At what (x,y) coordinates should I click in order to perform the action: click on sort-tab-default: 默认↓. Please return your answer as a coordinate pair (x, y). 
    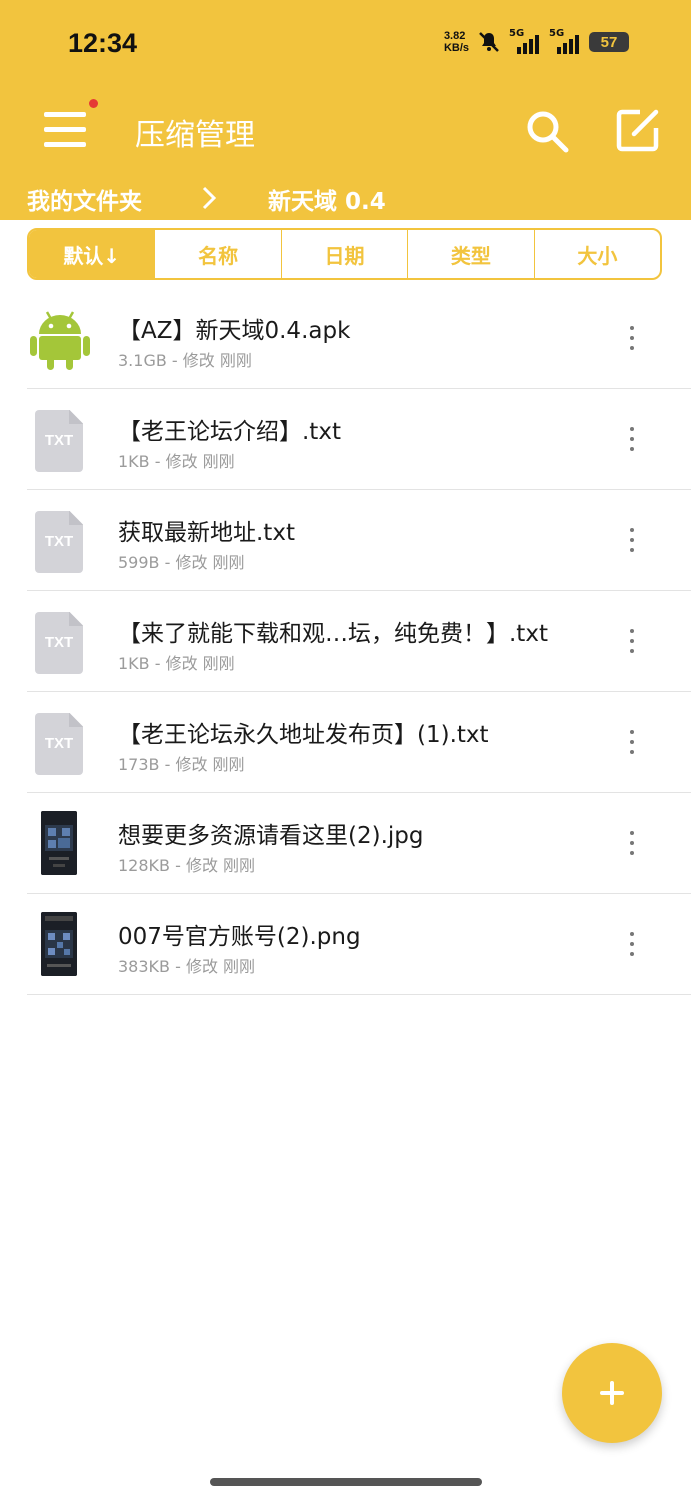
    Looking at the image, I should click on (92, 254).